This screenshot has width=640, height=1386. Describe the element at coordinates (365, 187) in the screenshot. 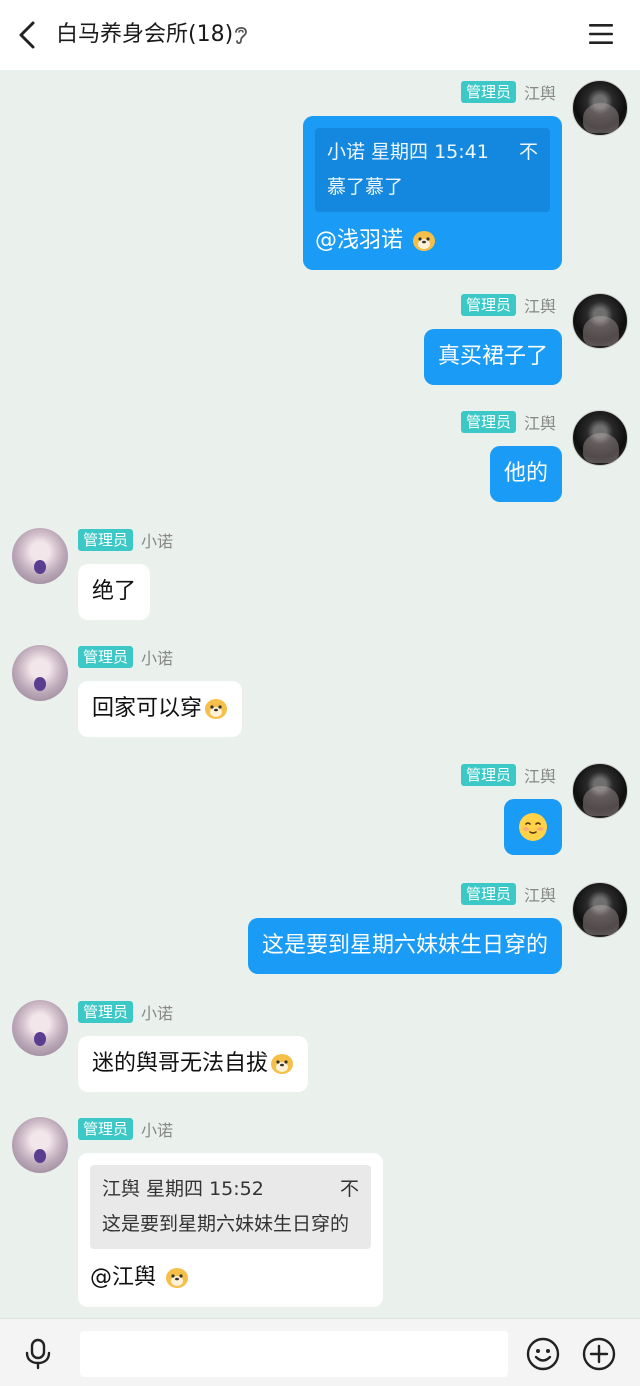

I see `quote-body: 慕了慕了` at that location.